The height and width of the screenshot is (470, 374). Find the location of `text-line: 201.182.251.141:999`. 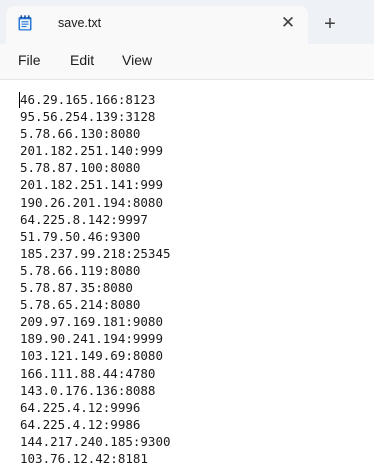

text-line: 201.182.251.141:999 is located at coordinates (91, 185).